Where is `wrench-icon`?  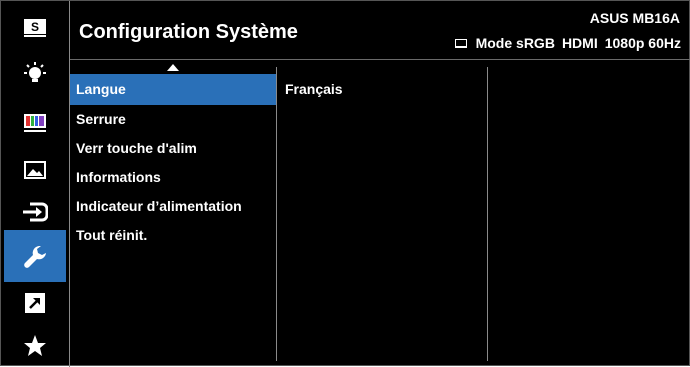
wrench-icon is located at coordinates (35, 257).